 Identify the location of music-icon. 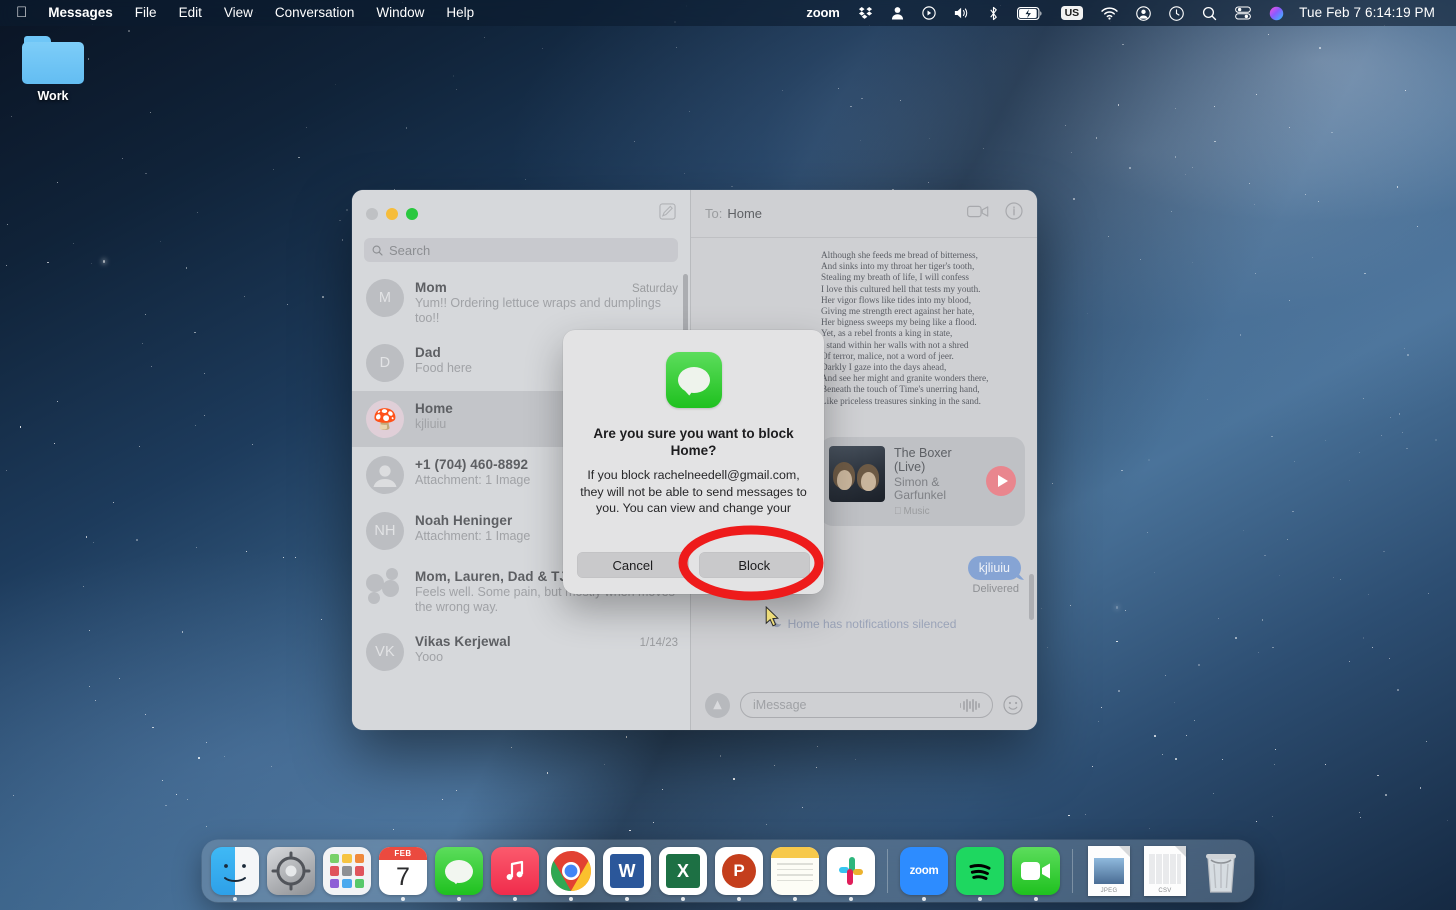
(515, 871).